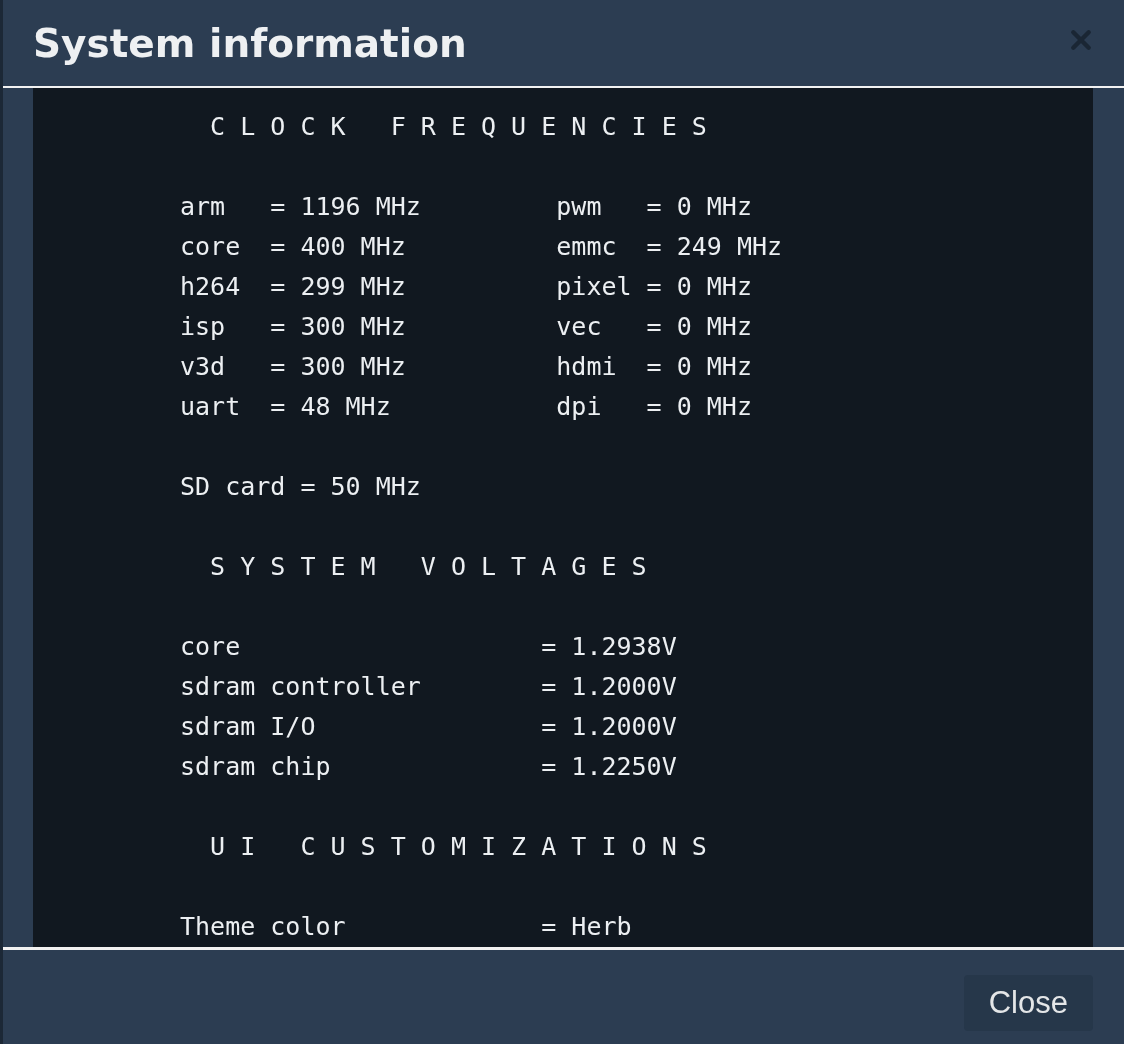 This screenshot has width=1124, height=1044. Describe the element at coordinates (286, 407) in the screenshot. I see `console-line: uart = 48 MHz` at that location.